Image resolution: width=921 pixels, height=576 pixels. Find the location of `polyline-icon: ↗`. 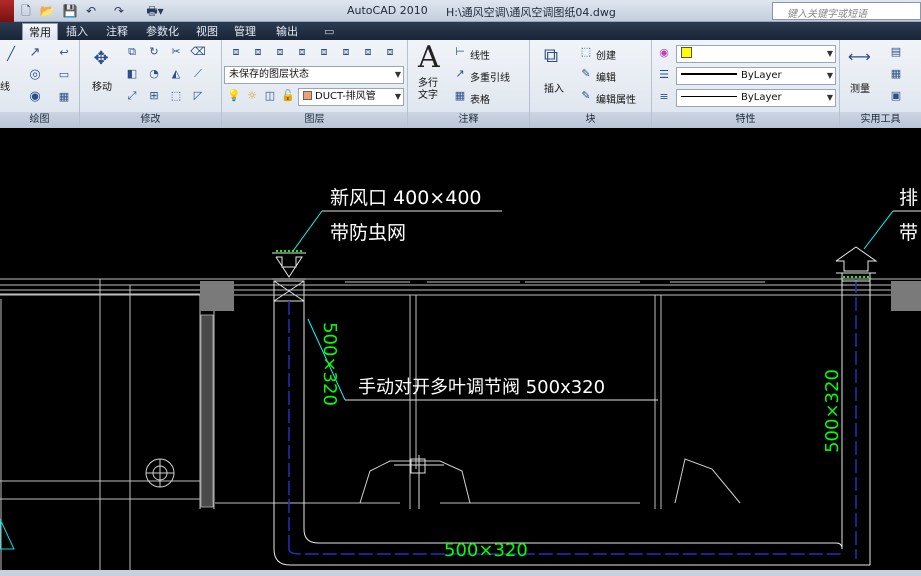

polyline-icon: ↗ is located at coordinates (35, 53).